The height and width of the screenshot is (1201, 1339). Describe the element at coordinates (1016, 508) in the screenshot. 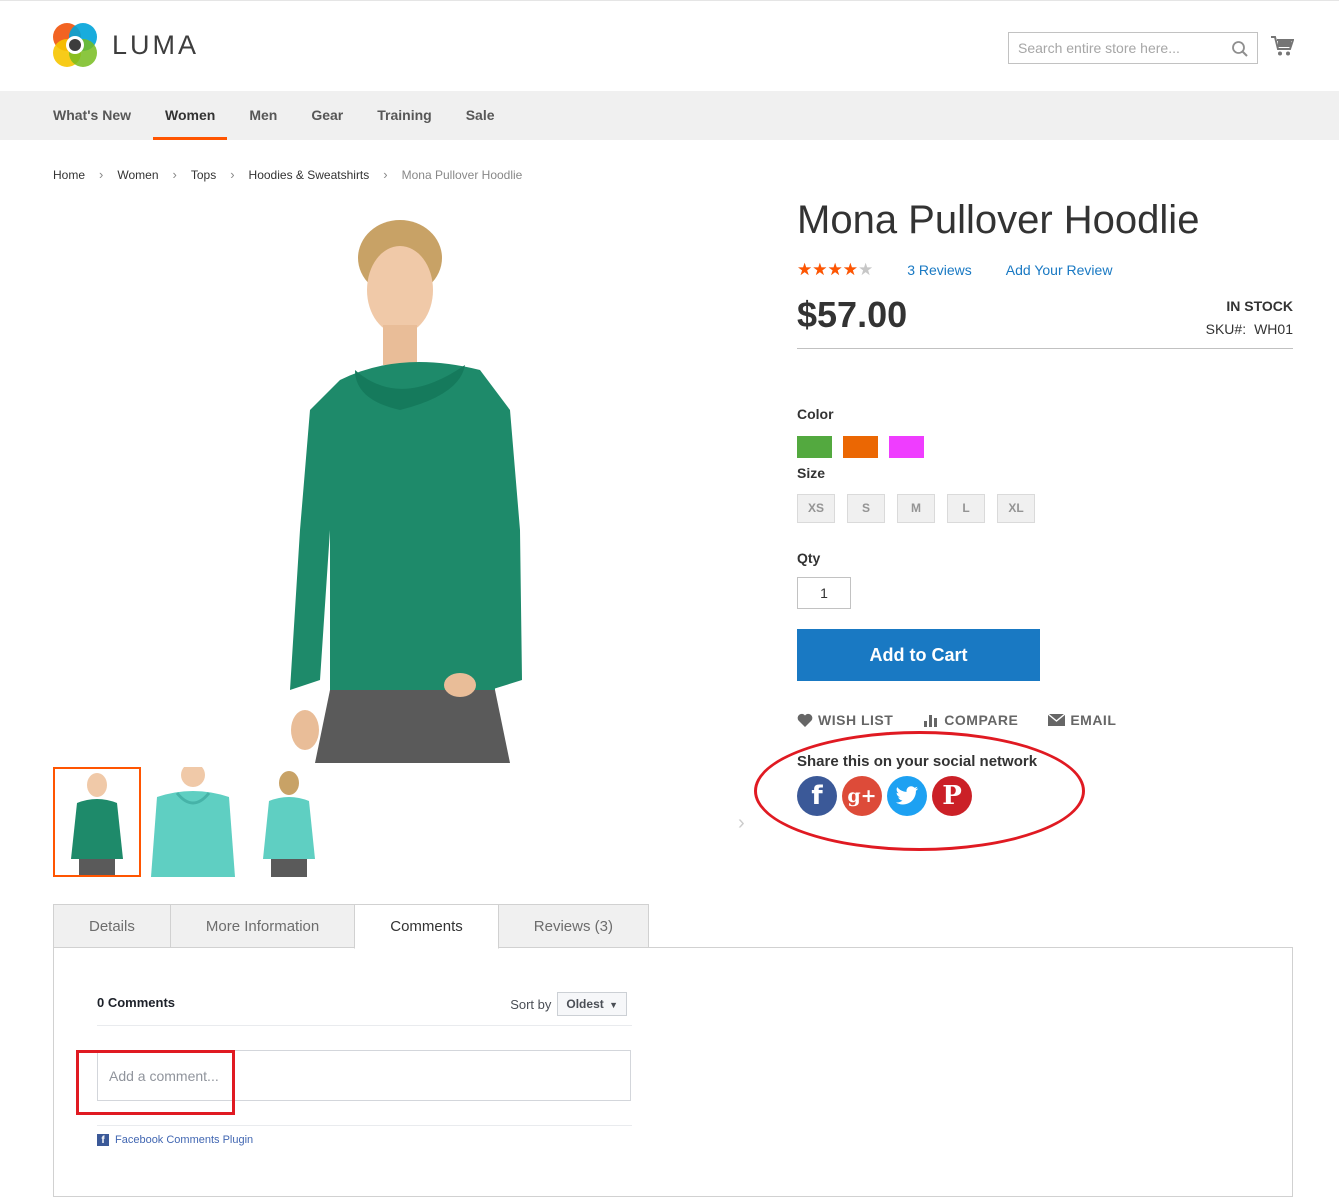

I see `size-option-xl: XL` at that location.